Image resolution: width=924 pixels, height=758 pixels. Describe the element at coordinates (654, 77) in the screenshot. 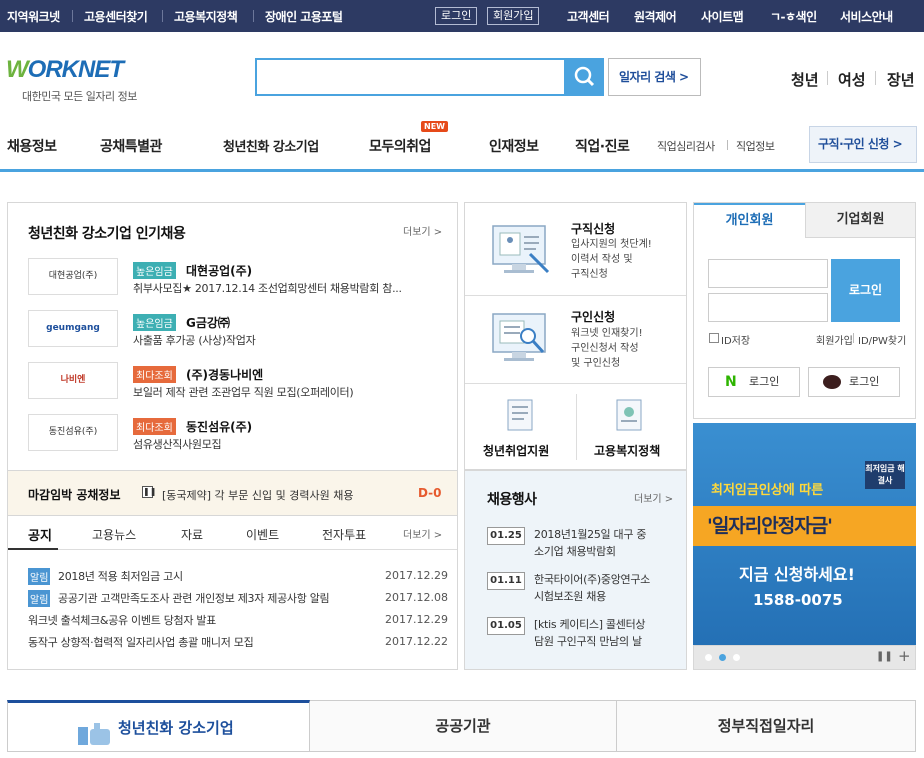

I see `job-search-button: 일자리 검색 >` at that location.